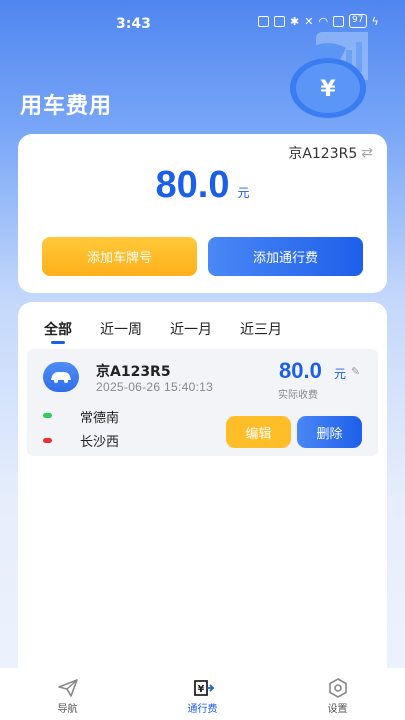 The width and height of the screenshot is (405, 720). What do you see at coordinates (298, 395) in the screenshot?
I see `record-amount-label: 实际收费` at bounding box center [298, 395].